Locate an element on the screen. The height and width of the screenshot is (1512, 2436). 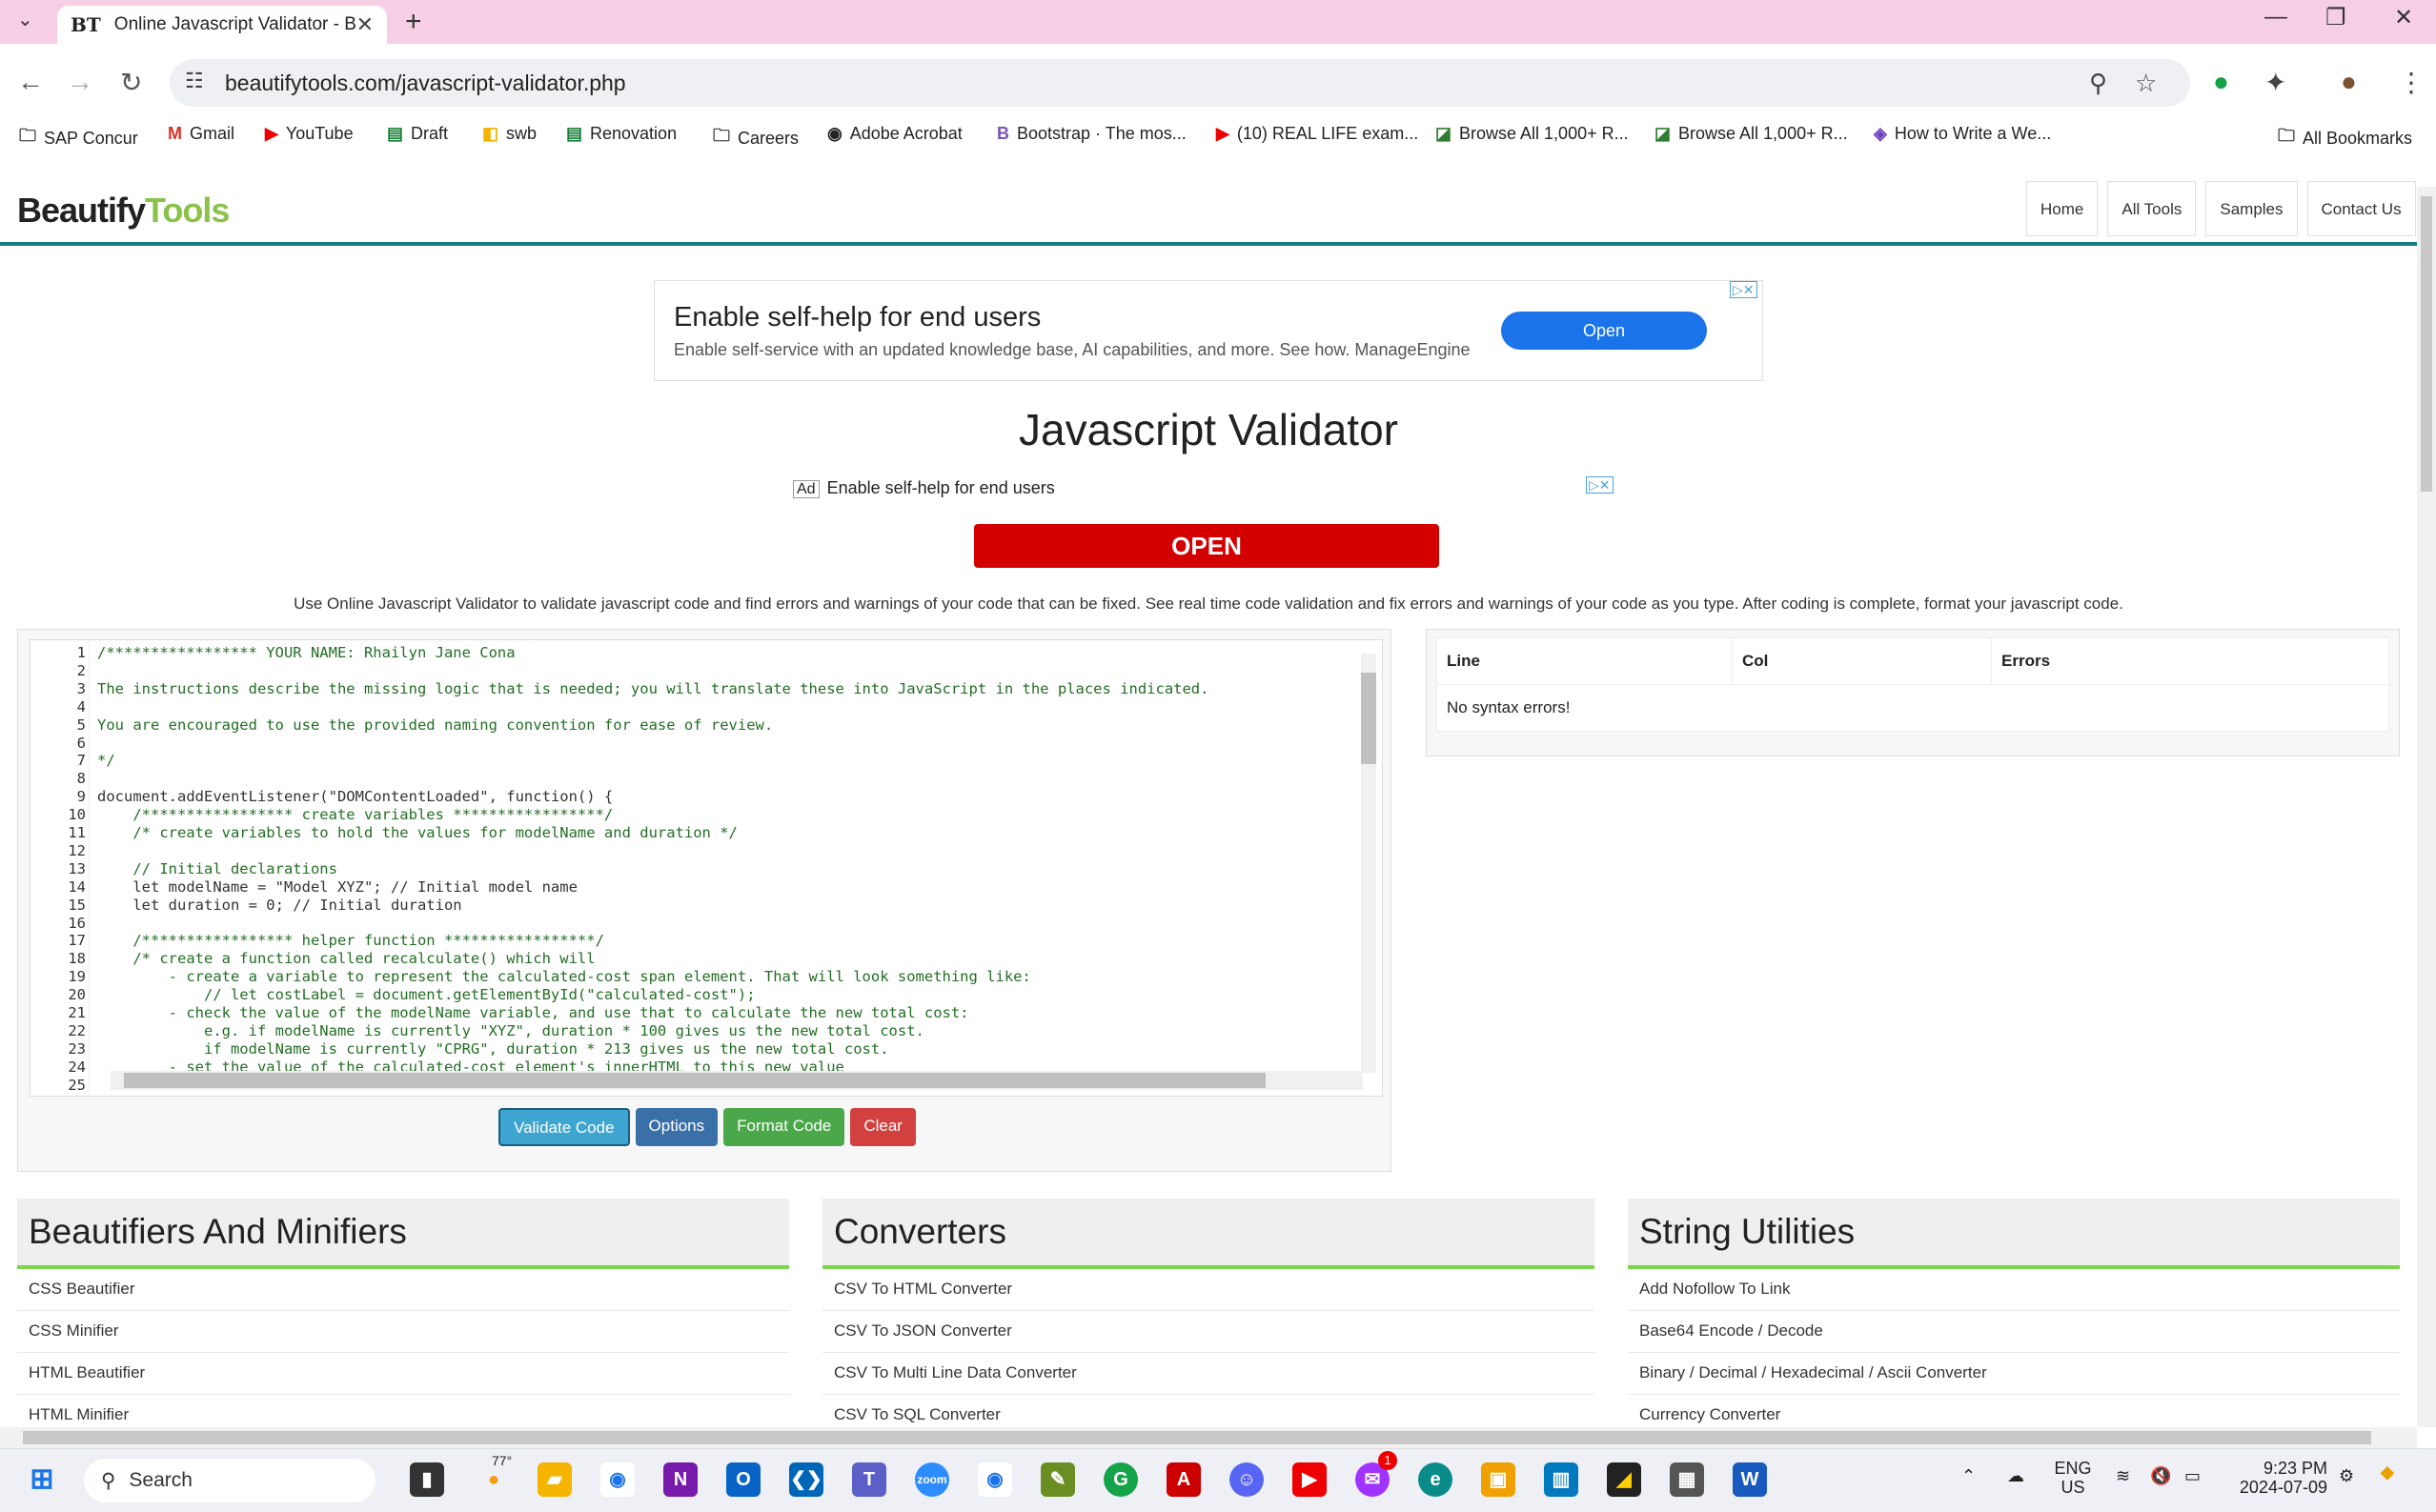
back-icon: ← is located at coordinates (30, 82).